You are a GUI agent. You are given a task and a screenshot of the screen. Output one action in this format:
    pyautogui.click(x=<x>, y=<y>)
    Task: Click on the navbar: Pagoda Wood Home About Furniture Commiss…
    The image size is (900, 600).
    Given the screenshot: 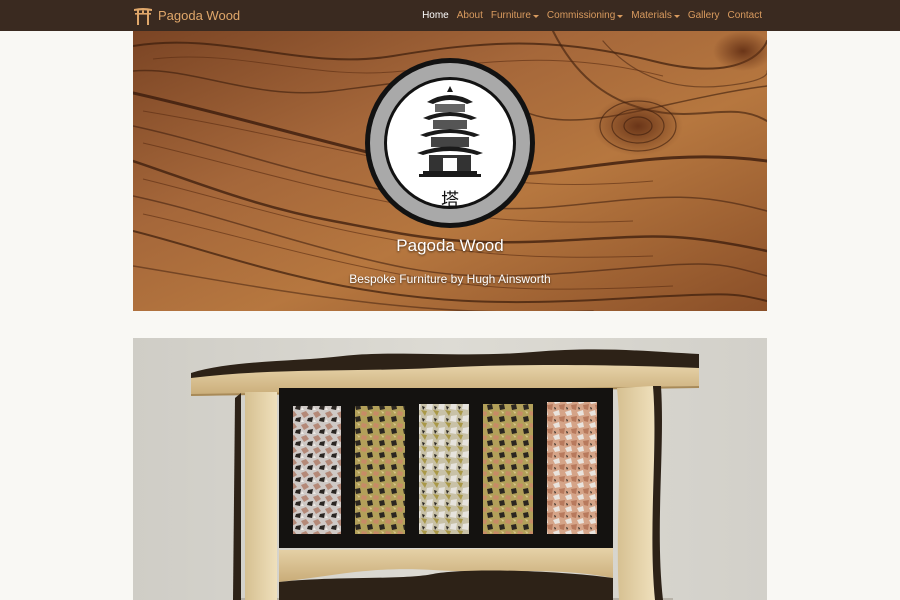 What is the action you would take?
    pyautogui.click(x=450, y=15)
    